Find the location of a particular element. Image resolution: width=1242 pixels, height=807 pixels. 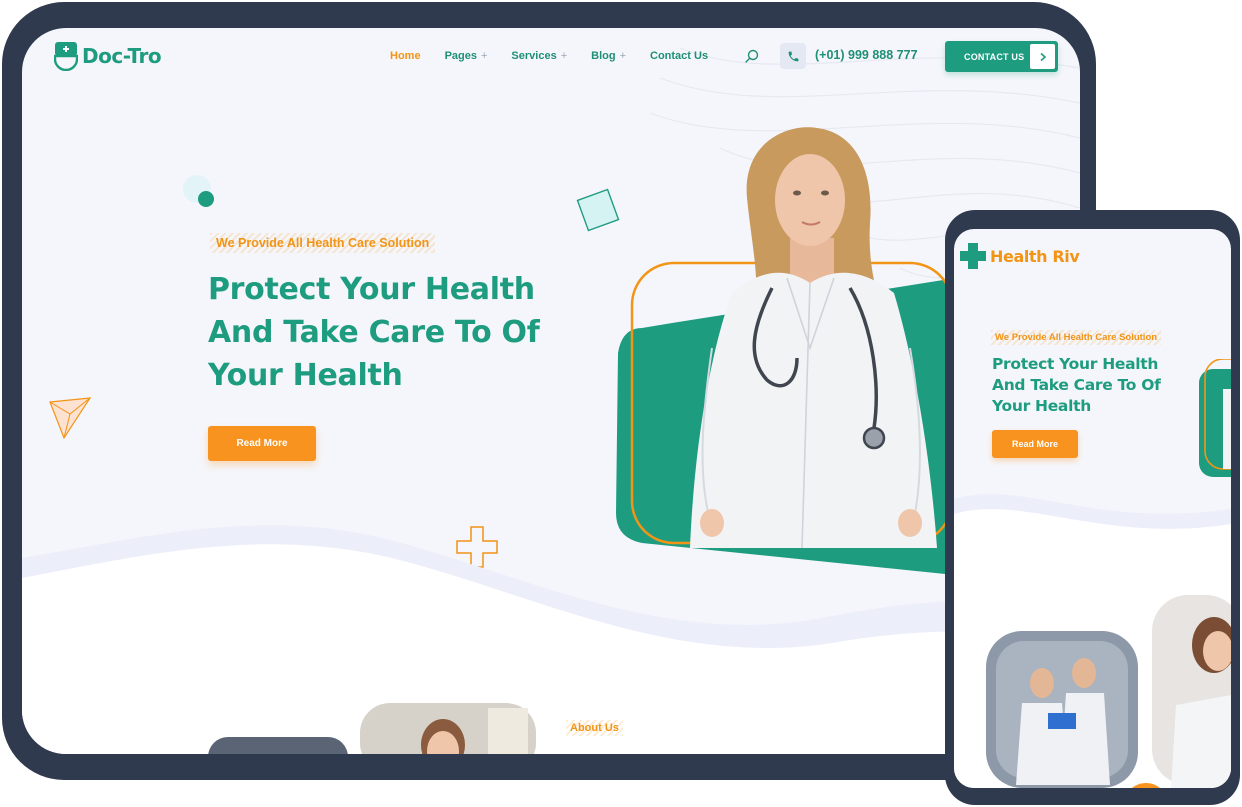

search-icon is located at coordinates (752, 56).